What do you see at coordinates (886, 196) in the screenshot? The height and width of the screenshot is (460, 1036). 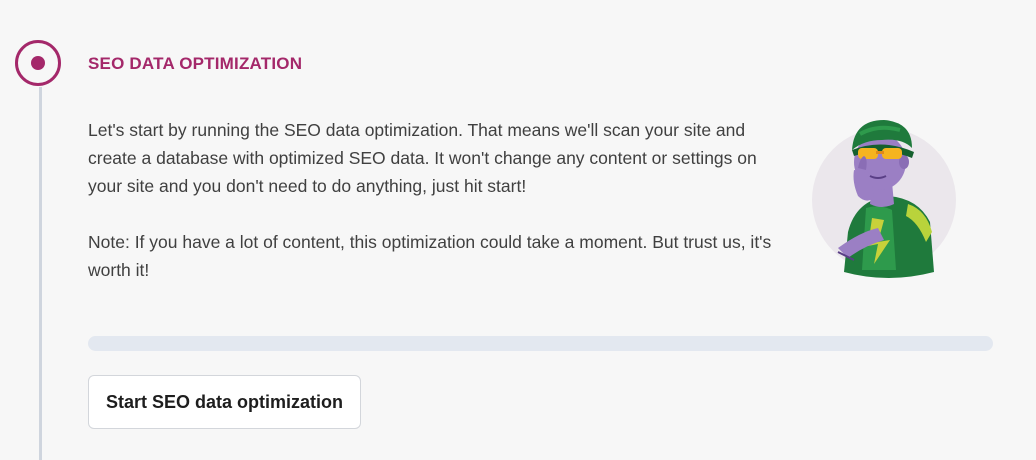 I see `person-with-helmet-illustration` at bounding box center [886, 196].